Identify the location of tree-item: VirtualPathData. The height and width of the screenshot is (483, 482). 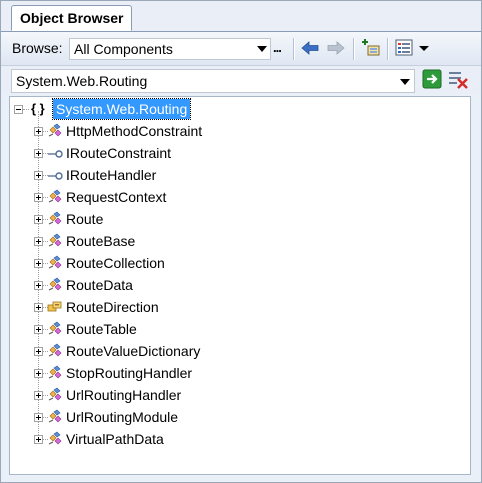
(240, 439).